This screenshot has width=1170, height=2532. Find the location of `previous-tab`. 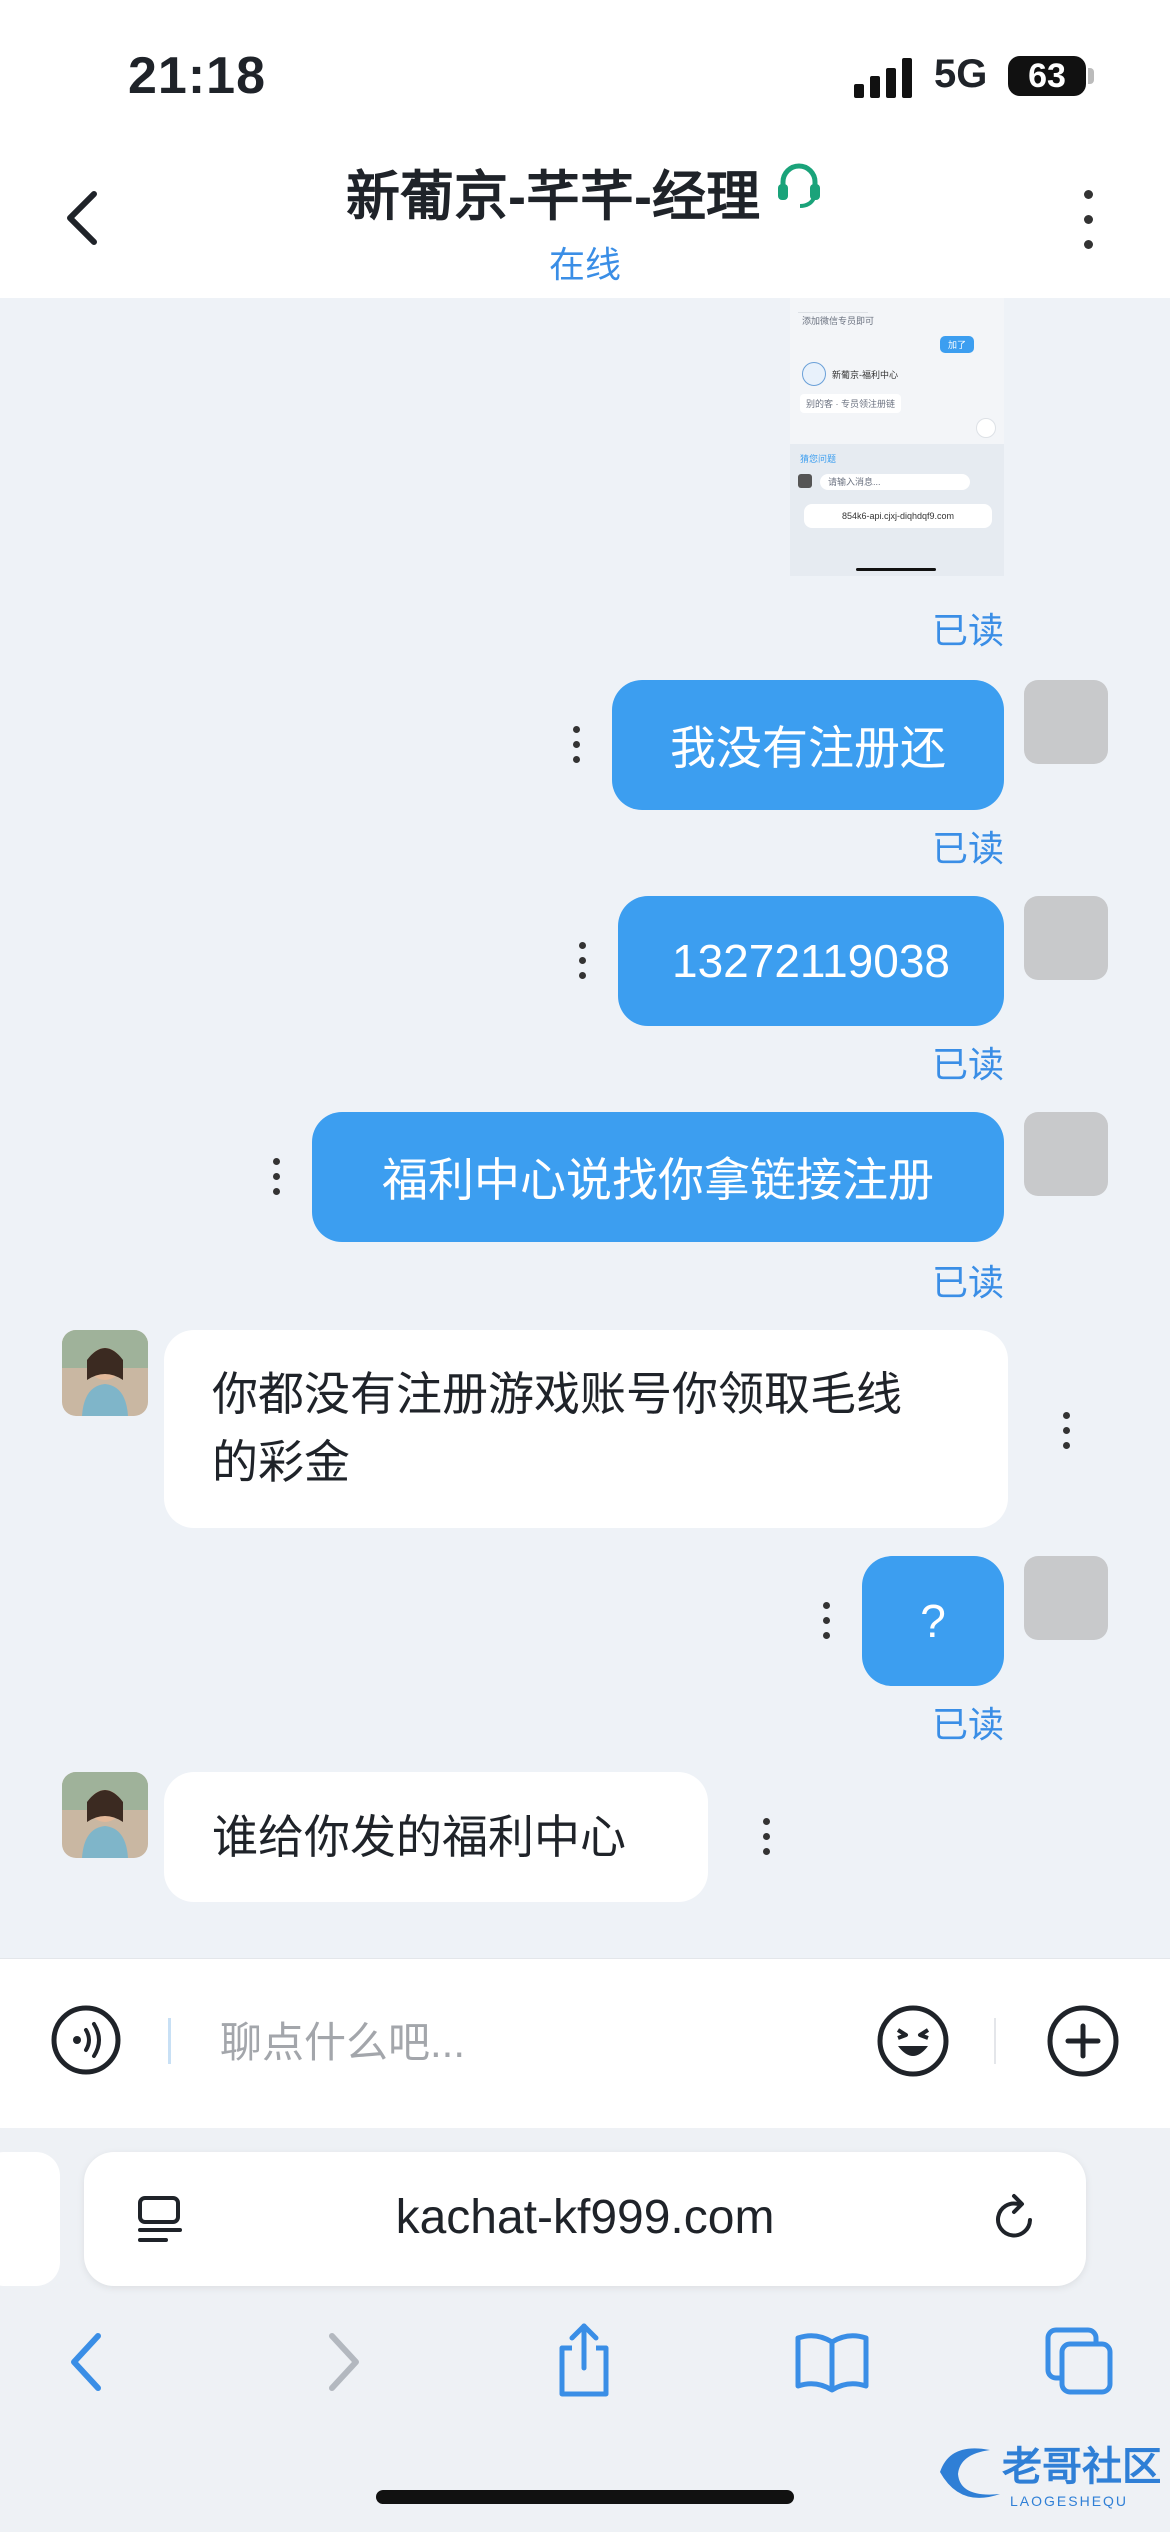

previous-tab is located at coordinates (30, 2219).